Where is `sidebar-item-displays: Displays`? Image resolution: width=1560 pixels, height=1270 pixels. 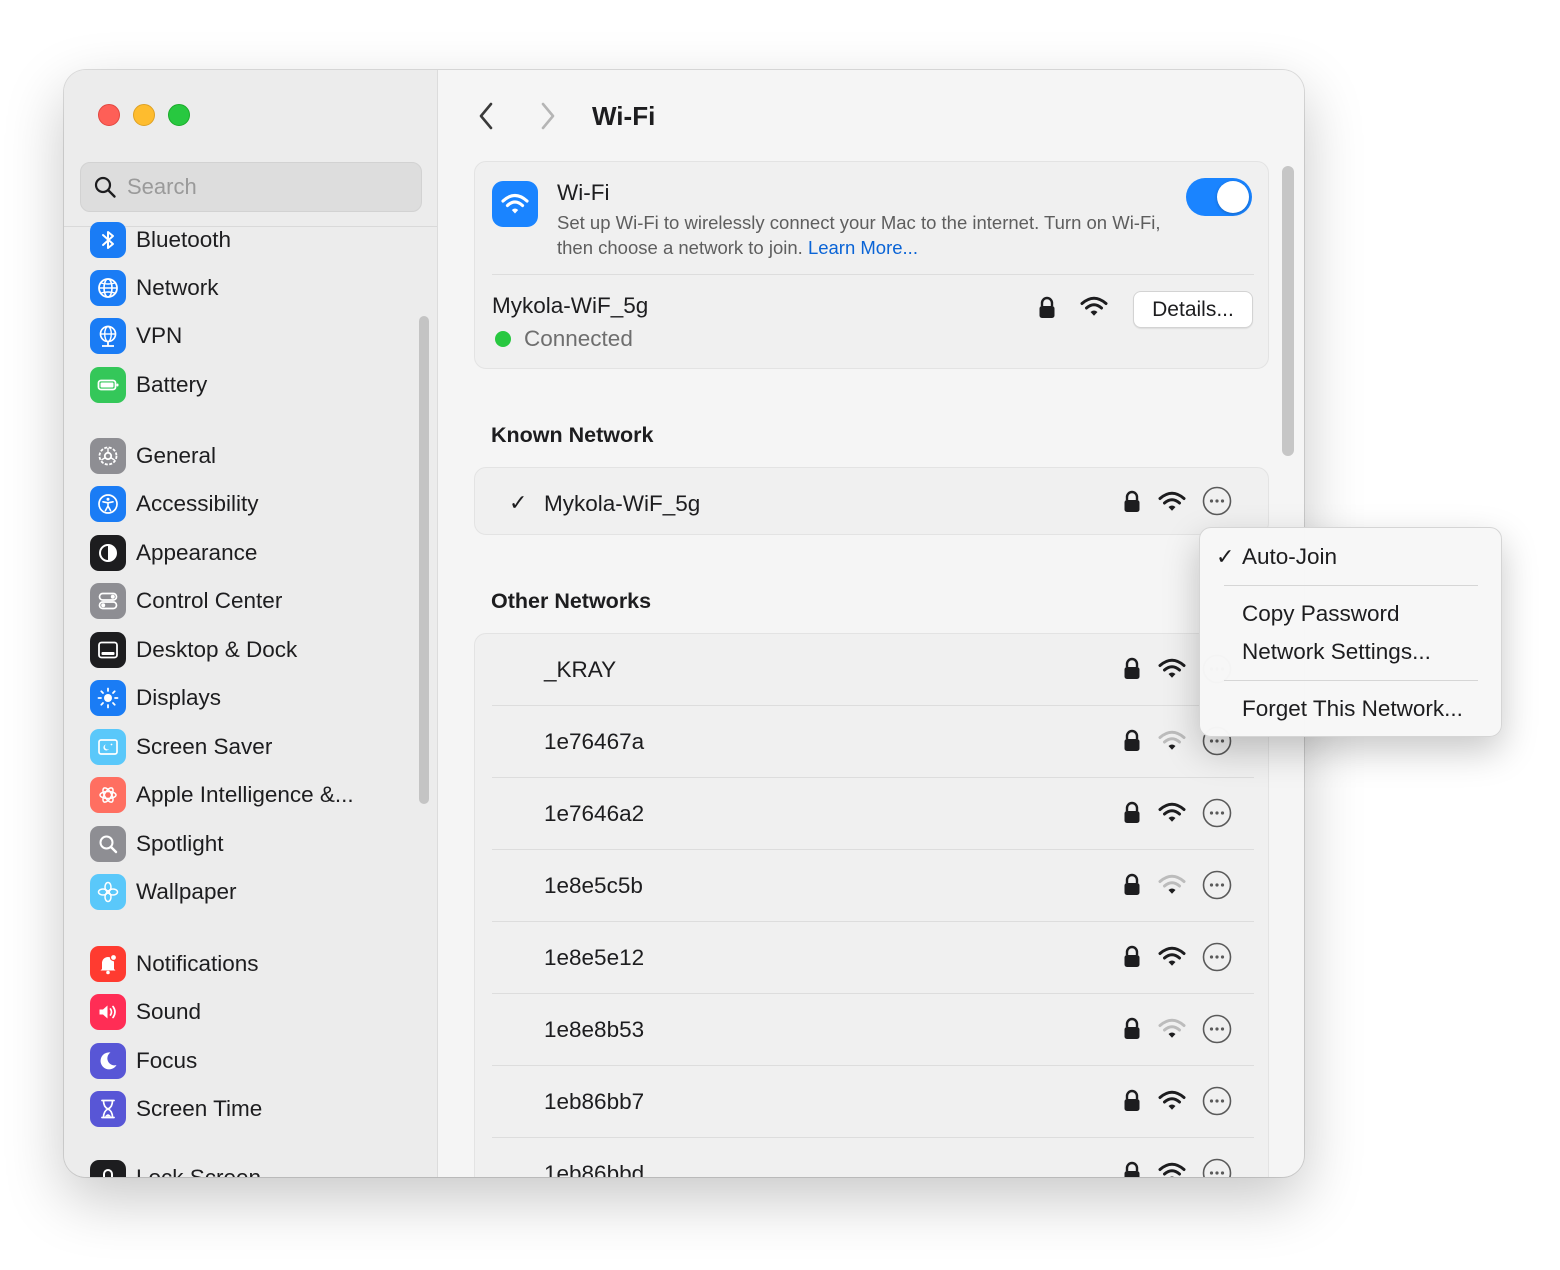 sidebar-item-displays: Displays is located at coordinates (155, 698).